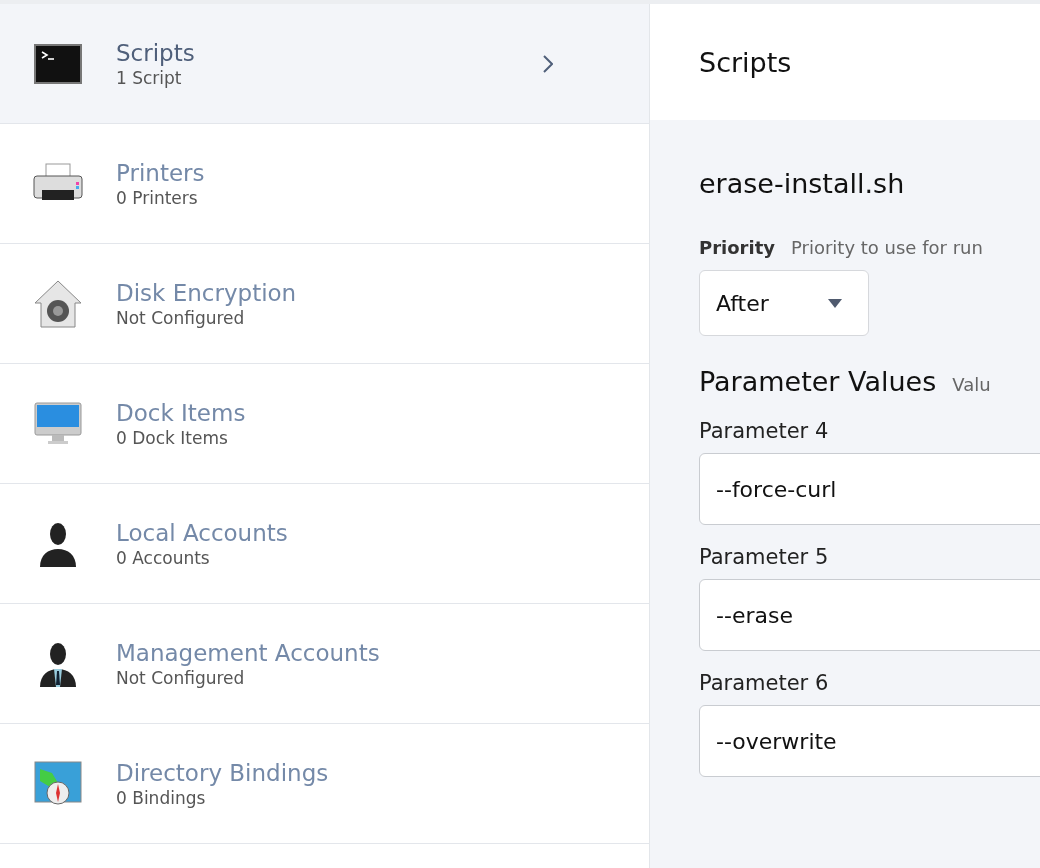  What do you see at coordinates (181, 412) in the screenshot?
I see `item-title: Dock Items` at bounding box center [181, 412].